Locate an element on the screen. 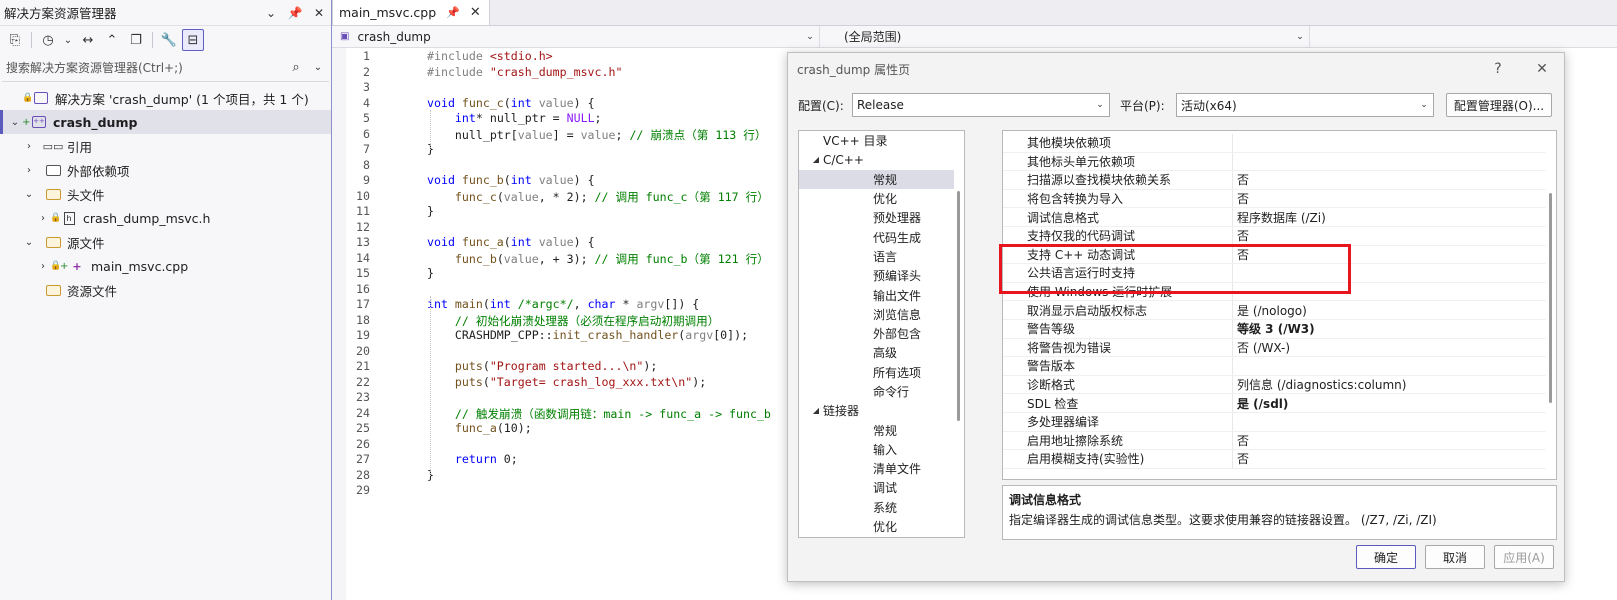  tree-item: › 🔒 + + main_msvc.cpp is located at coordinates (165, 266).